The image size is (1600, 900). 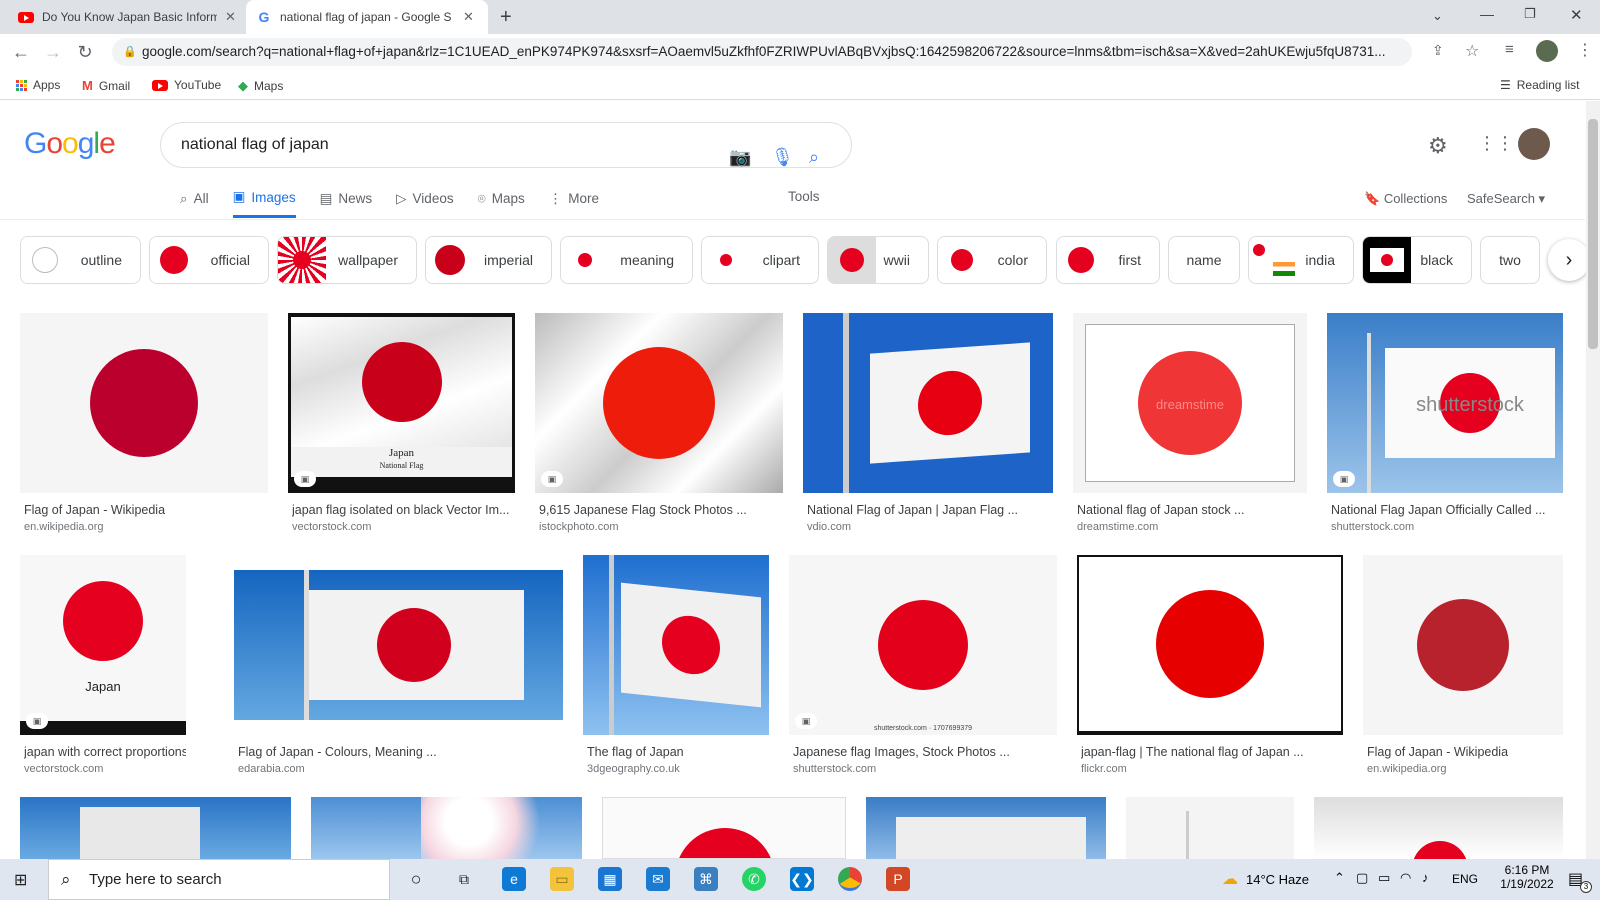 What do you see at coordinates (488, 260) in the screenshot?
I see `chip-imperial: imperial` at bounding box center [488, 260].